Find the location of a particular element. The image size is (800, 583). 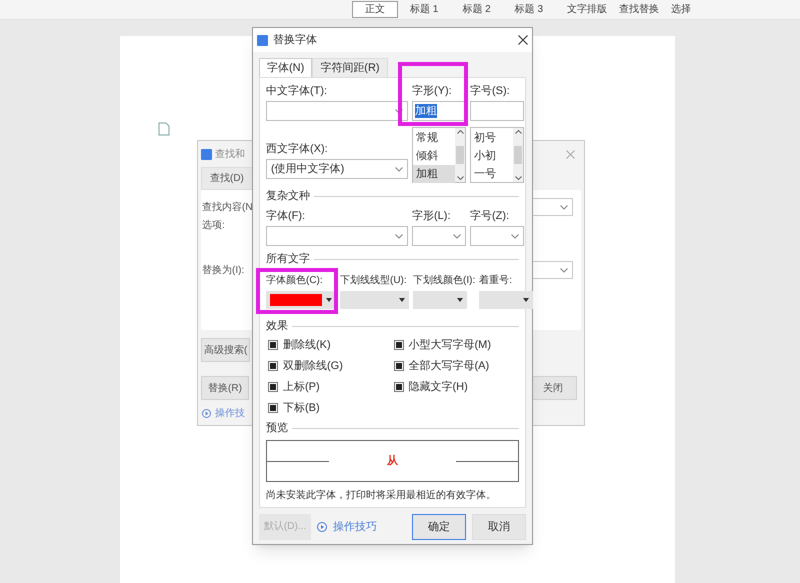

field-label: 查找内容(N is located at coordinates (227, 207).